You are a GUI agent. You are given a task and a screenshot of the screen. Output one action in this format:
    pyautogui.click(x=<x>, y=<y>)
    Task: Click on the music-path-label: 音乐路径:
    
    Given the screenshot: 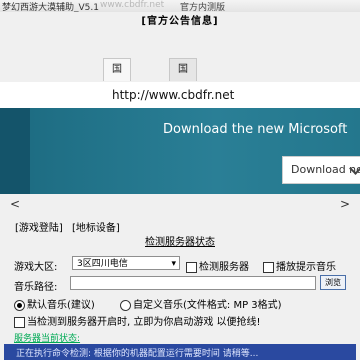 What is the action you would take?
    pyautogui.click(x=36, y=287)
    